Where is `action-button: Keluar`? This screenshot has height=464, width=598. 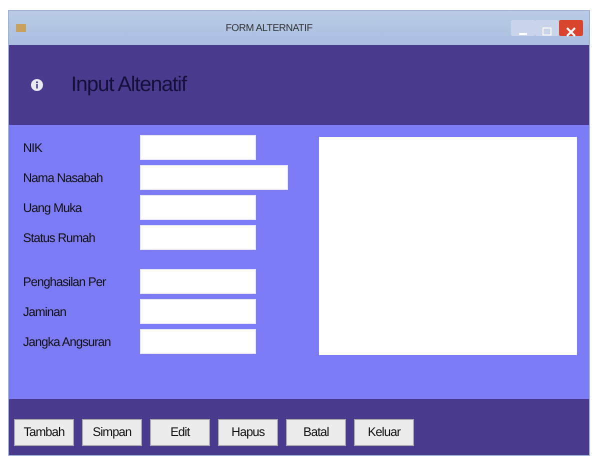 action-button: Keluar is located at coordinates (384, 432).